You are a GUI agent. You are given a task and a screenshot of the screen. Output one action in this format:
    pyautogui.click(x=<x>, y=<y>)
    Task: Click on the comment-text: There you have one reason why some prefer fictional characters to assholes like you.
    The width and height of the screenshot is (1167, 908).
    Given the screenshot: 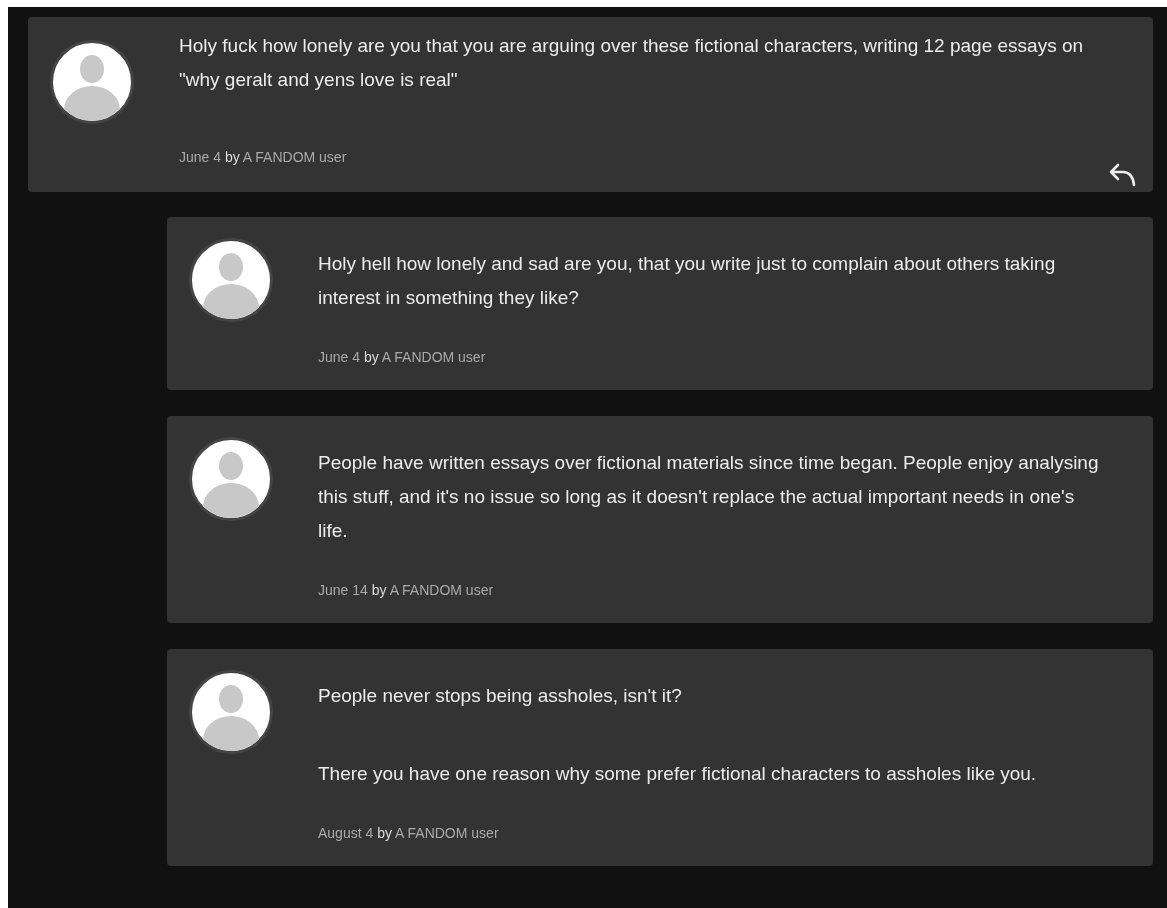 What is the action you would take?
    pyautogui.click(x=678, y=774)
    